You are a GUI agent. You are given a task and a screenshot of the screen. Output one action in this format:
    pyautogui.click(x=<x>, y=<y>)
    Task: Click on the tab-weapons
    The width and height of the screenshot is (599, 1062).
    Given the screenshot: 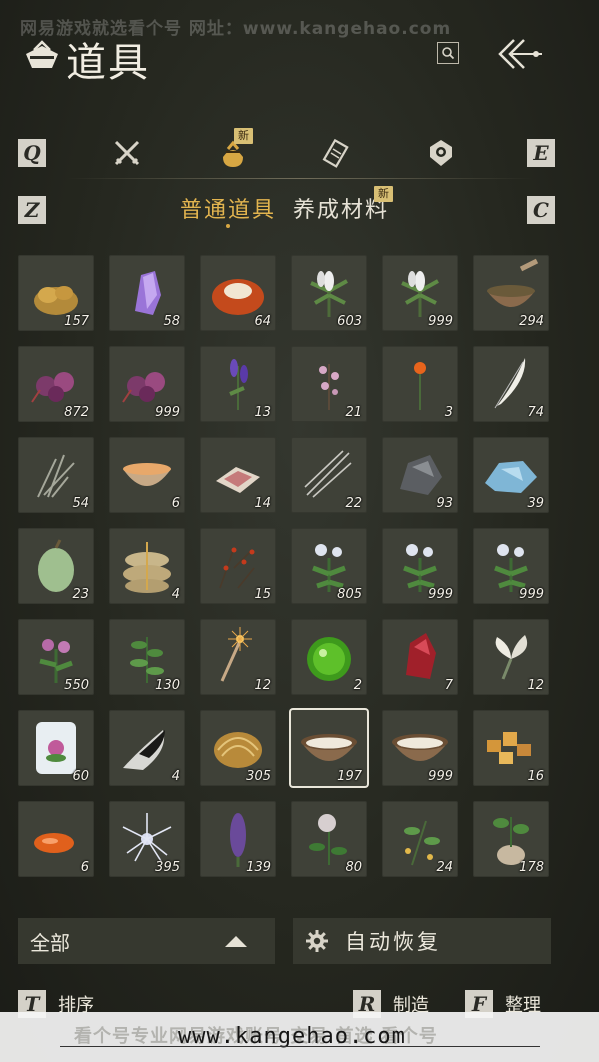 What is the action you would take?
    pyautogui.click(x=127, y=153)
    